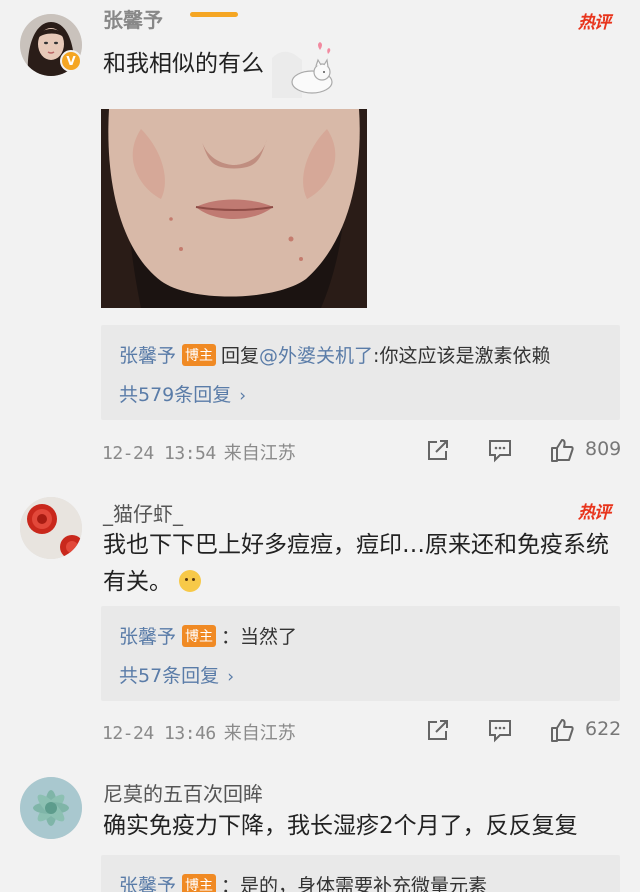 This screenshot has width=640, height=892. What do you see at coordinates (183, 64) in the screenshot?
I see `comment-text: 和我相似的有么` at bounding box center [183, 64].